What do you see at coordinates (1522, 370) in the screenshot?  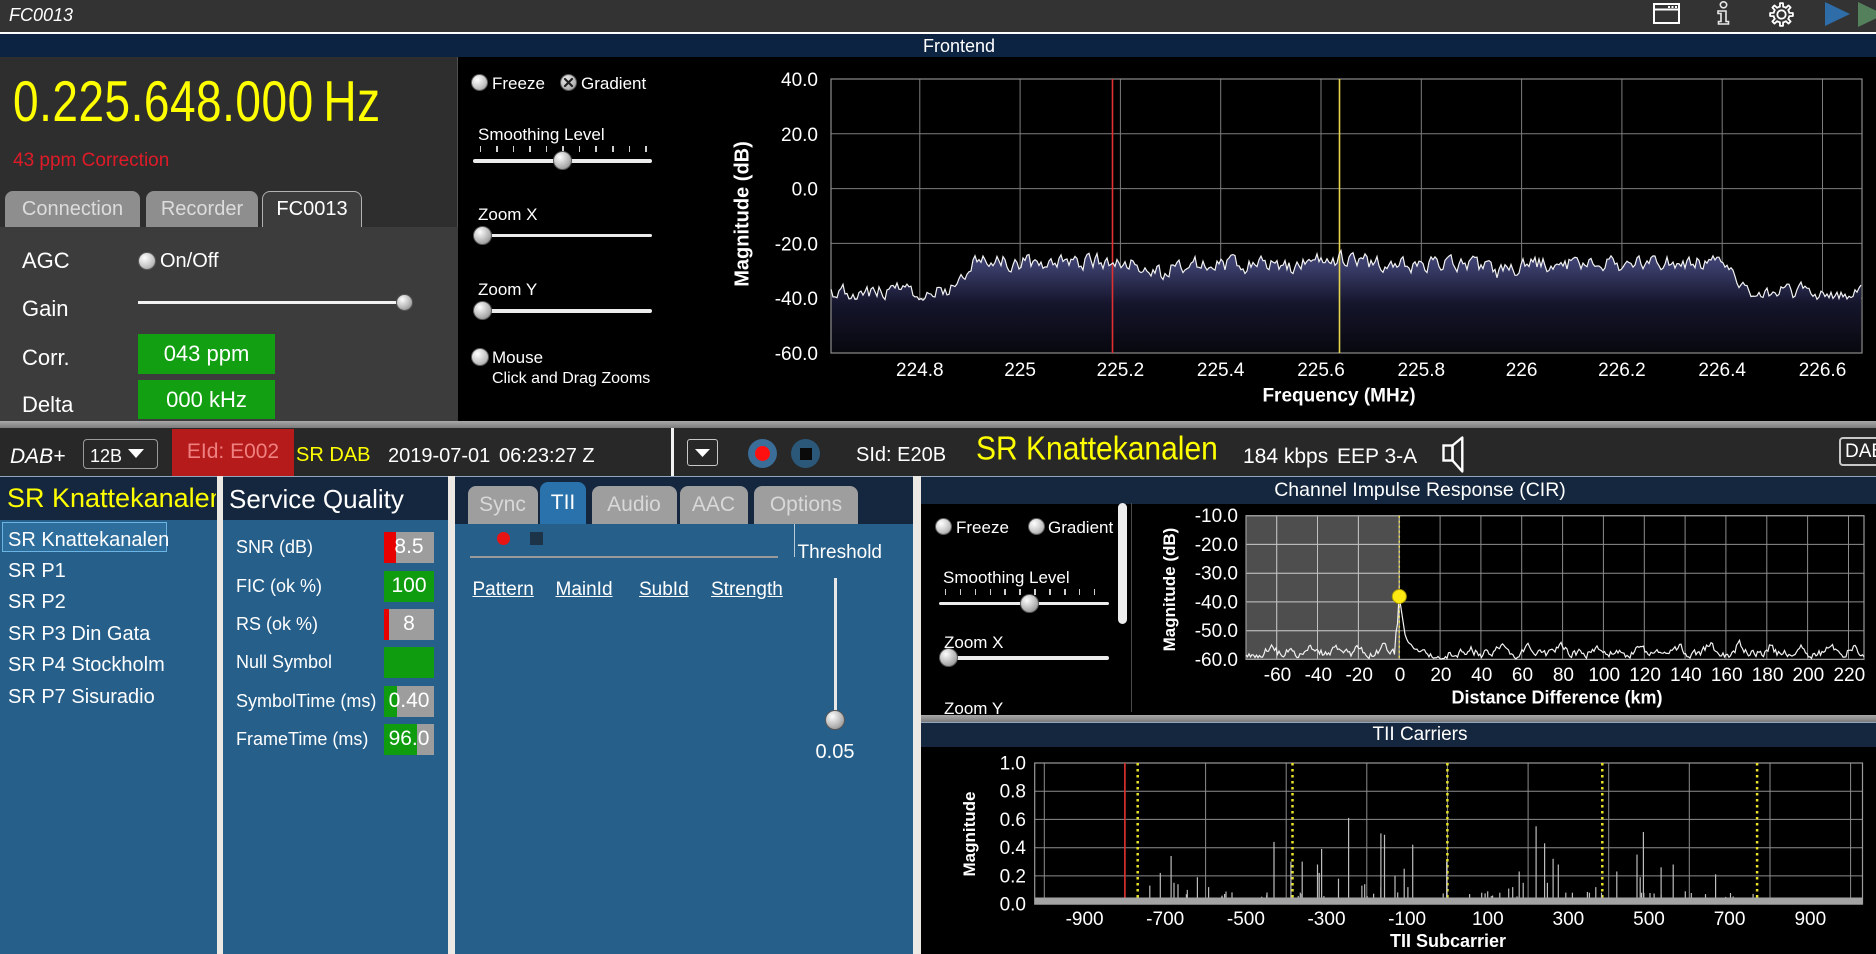 I see `svg-text: 226` at bounding box center [1522, 370].